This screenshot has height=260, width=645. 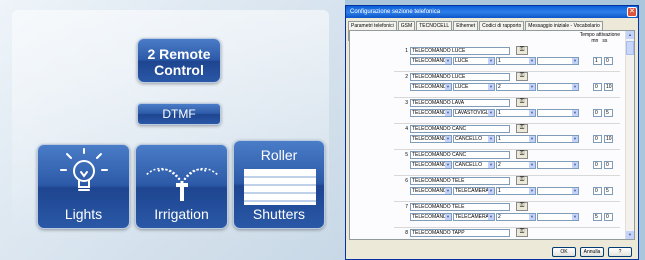 I want to click on light-bulb-icon, so click(x=84, y=169).